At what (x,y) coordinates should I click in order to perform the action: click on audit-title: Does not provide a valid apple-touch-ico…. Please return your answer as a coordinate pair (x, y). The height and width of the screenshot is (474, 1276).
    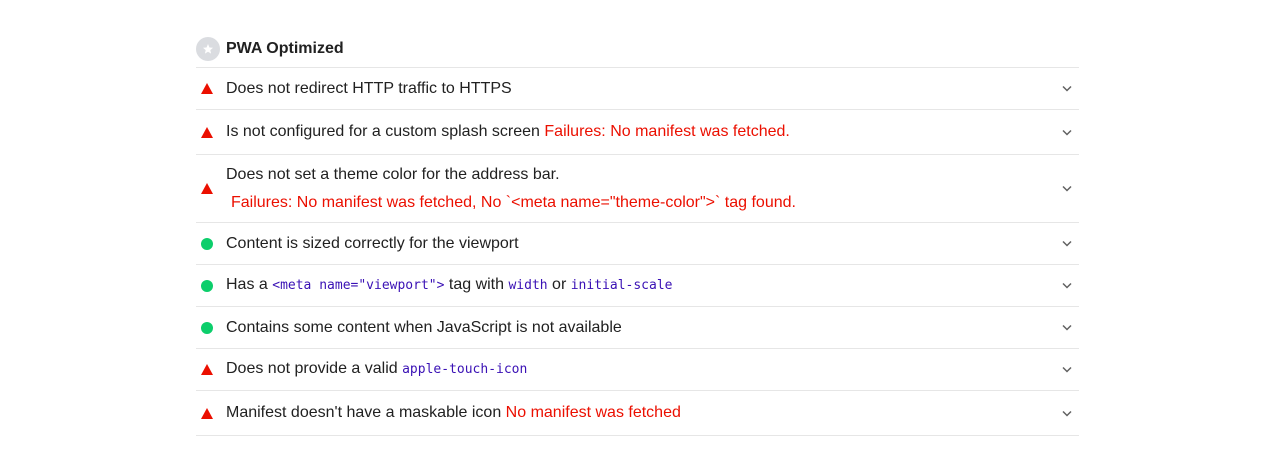
    Looking at the image, I should click on (377, 368).